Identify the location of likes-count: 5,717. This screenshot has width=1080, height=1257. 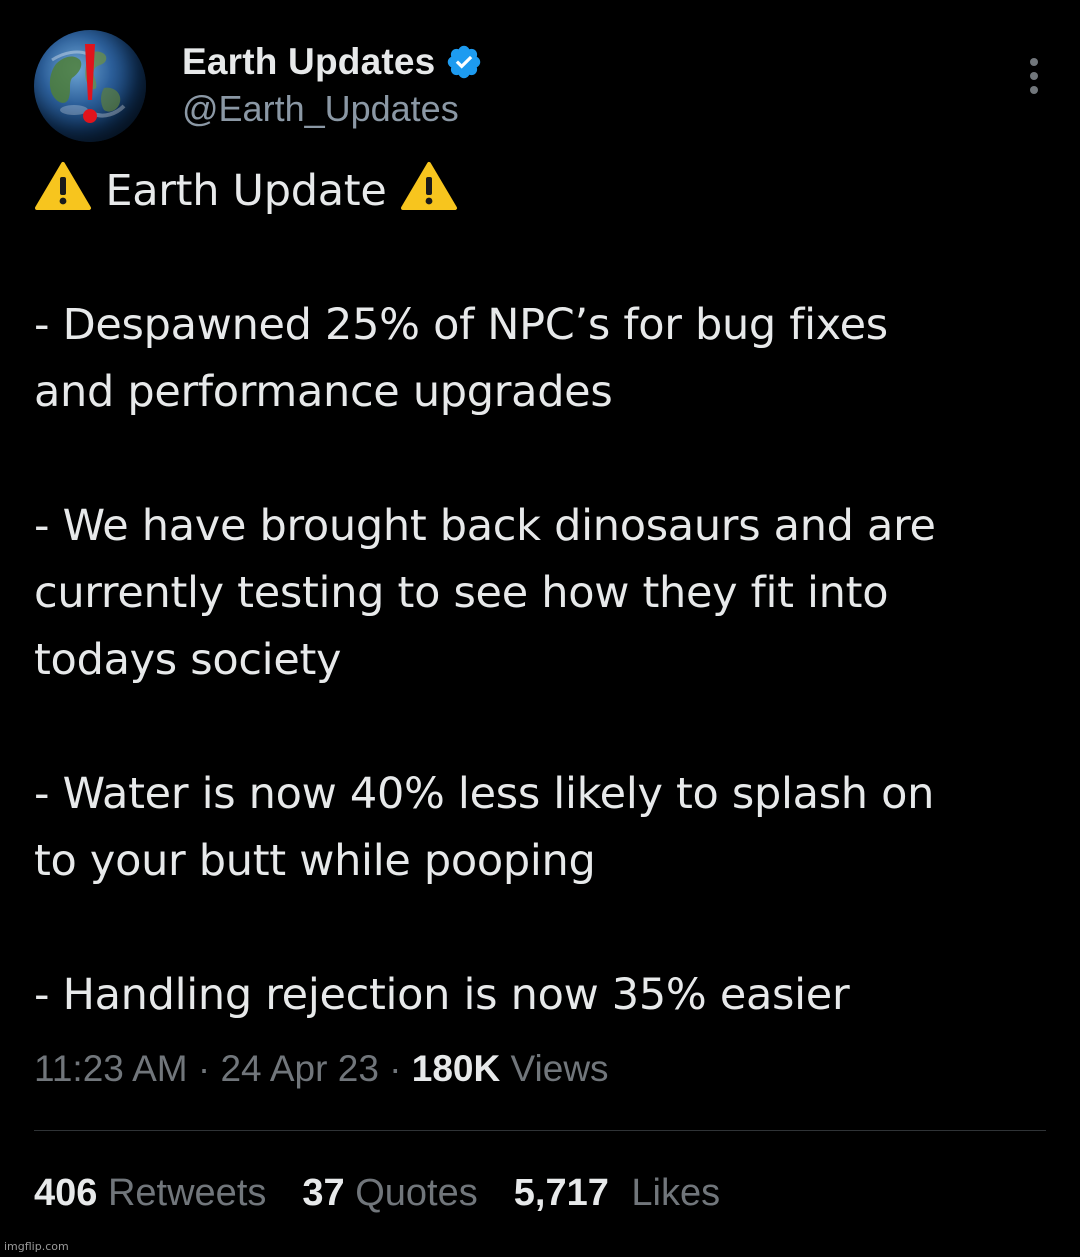
(561, 1193).